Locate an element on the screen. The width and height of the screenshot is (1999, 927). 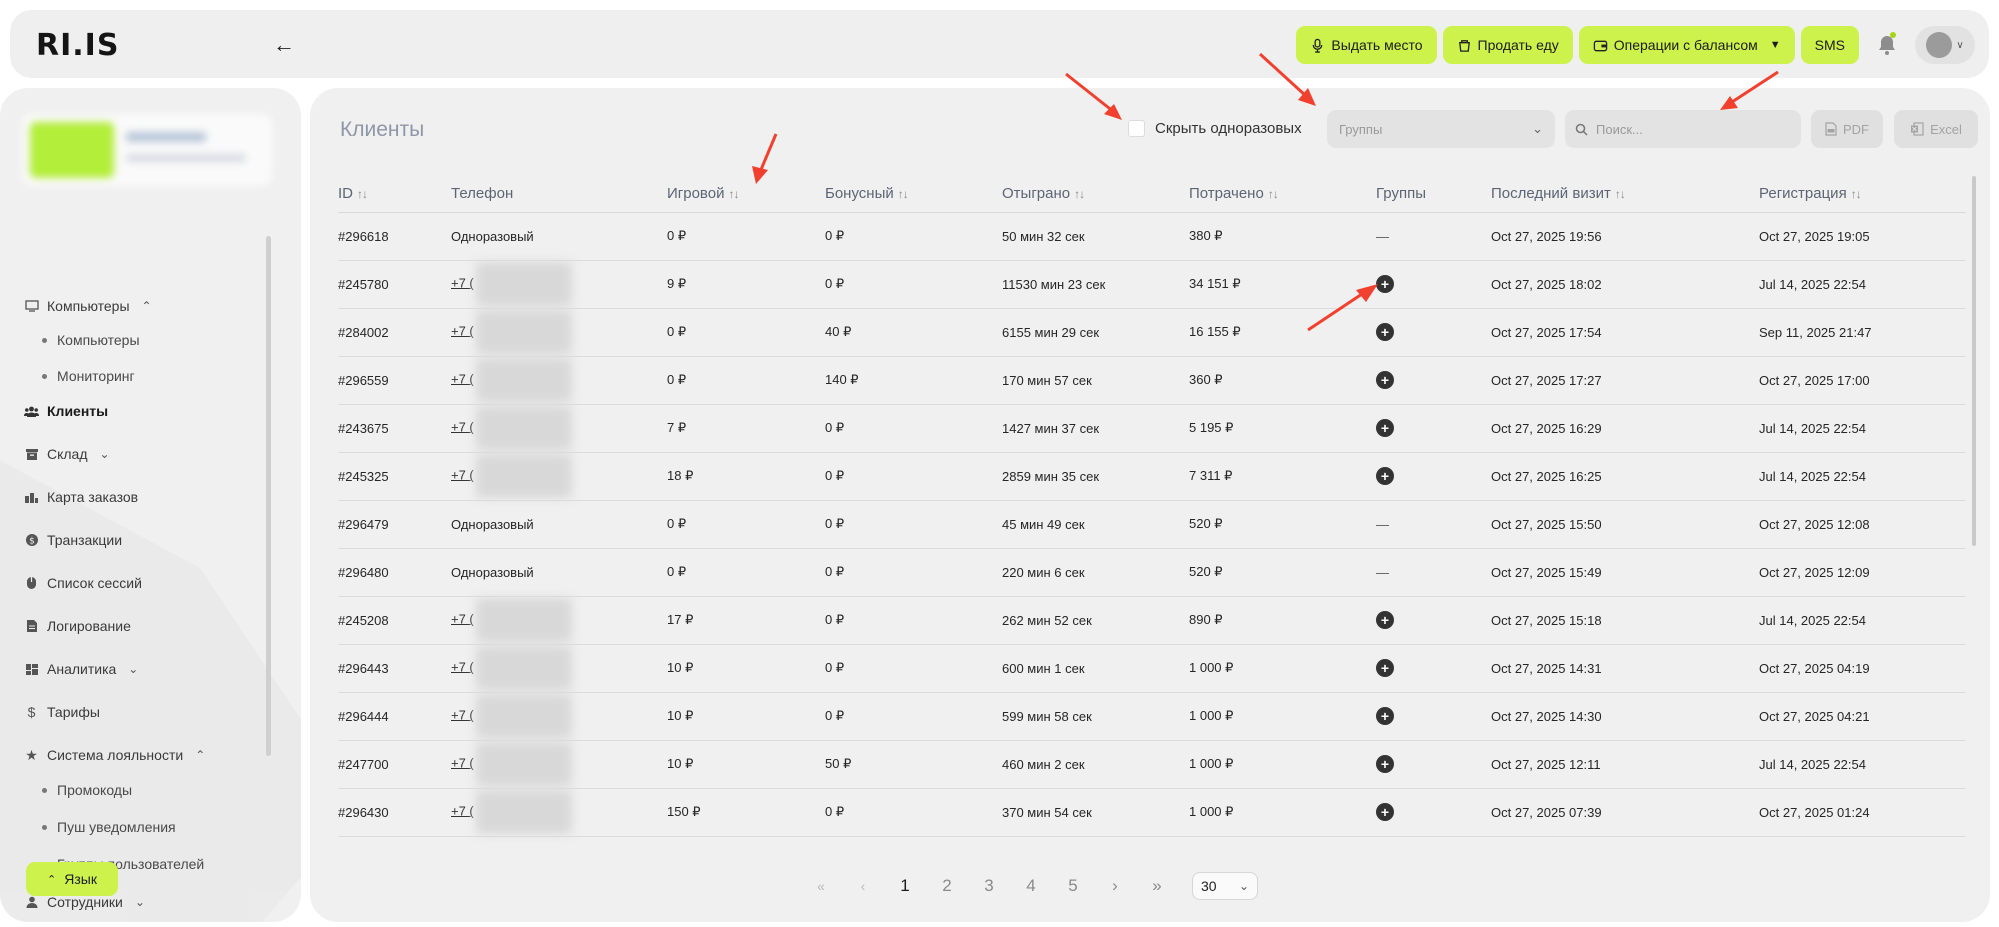
sidebar-sub-push: Пуш уведомления is located at coordinates (109, 827).